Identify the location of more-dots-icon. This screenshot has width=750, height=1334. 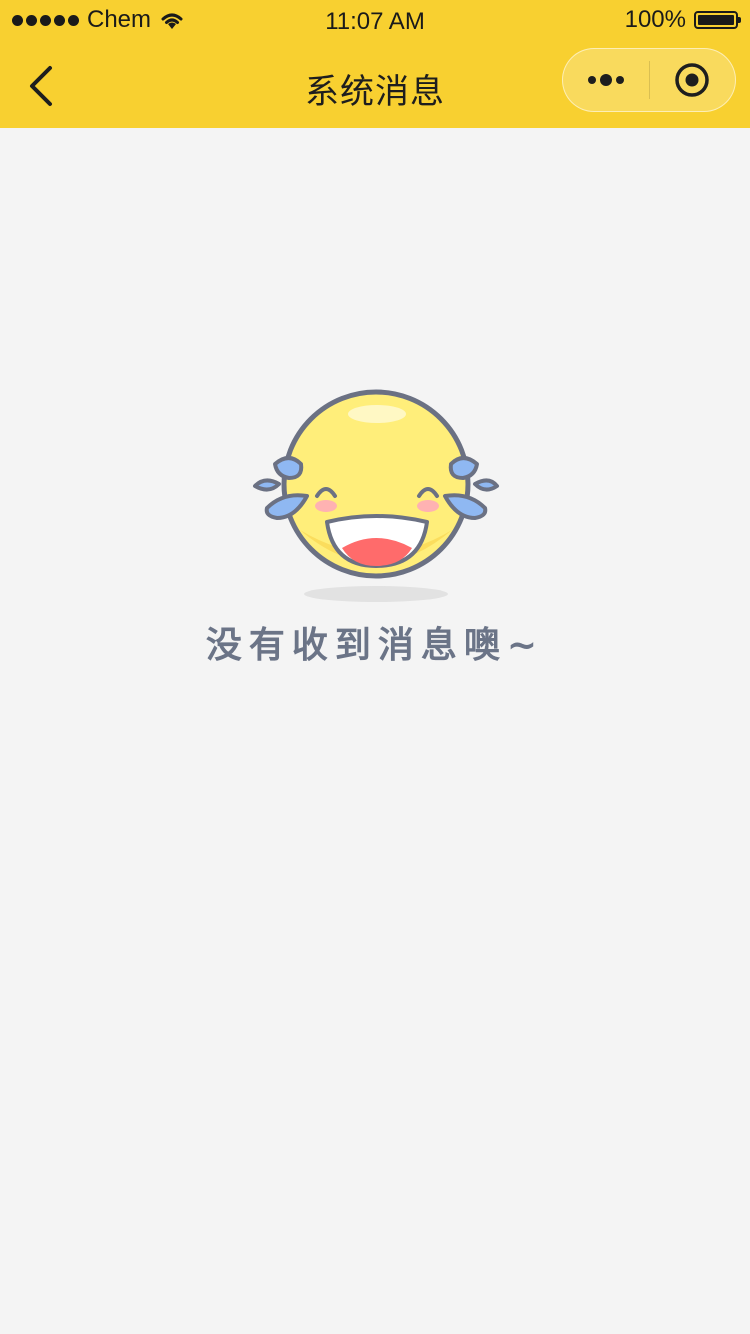
(605, 80).